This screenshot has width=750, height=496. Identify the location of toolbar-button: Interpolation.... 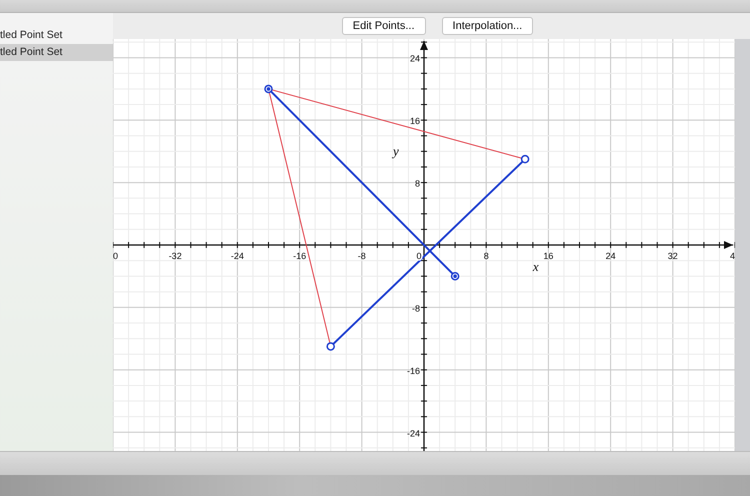
(488, 26).